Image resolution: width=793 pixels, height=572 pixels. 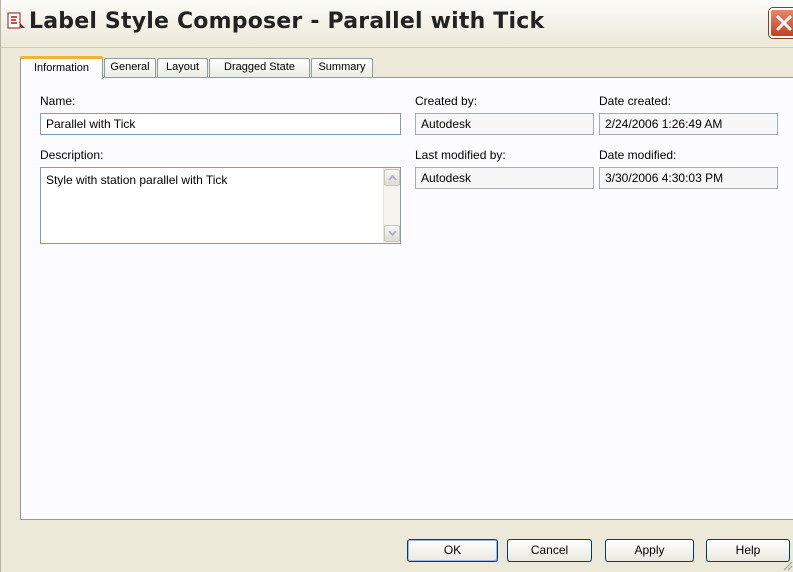 What do you see at coordinates (391, 205) in the screenshot?
I see `description-scrollbar` at bounding box center [391, 205].